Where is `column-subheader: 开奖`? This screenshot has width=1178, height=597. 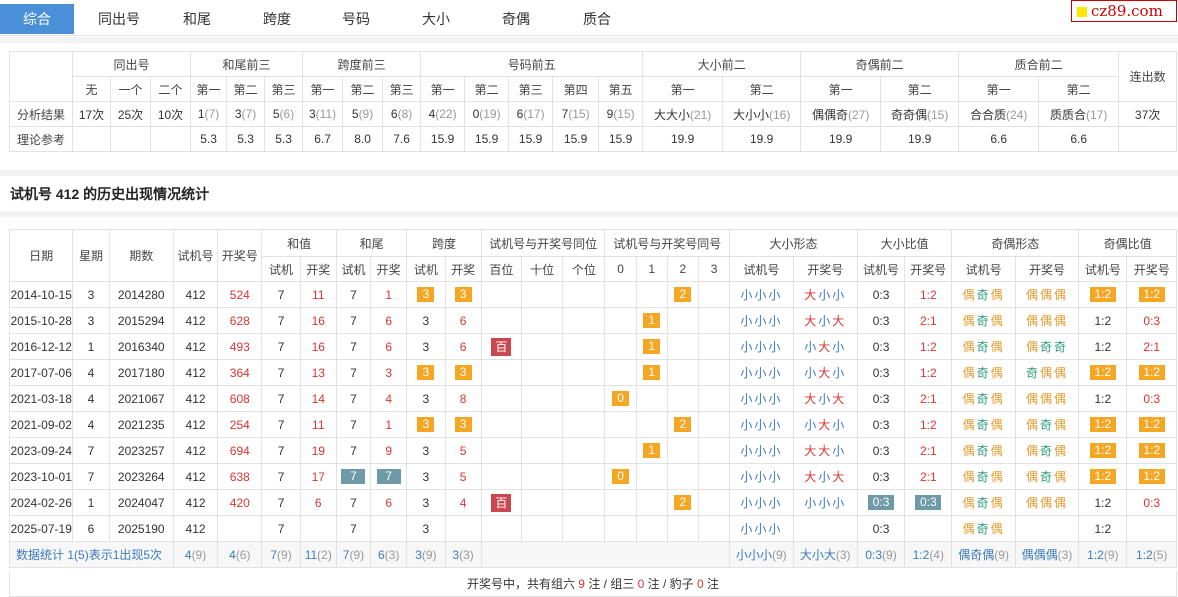 column-subheader: 开奖 is located at coordinates (318, 269).